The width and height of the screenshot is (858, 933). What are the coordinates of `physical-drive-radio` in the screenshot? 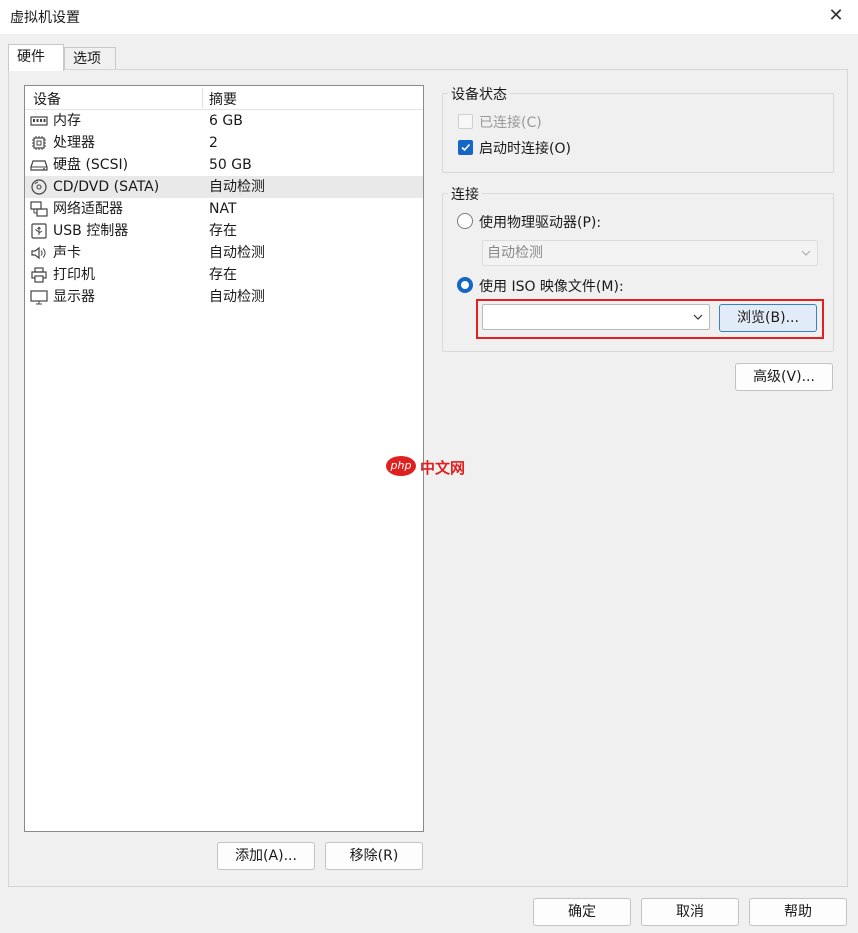 It's located at (465, 221).